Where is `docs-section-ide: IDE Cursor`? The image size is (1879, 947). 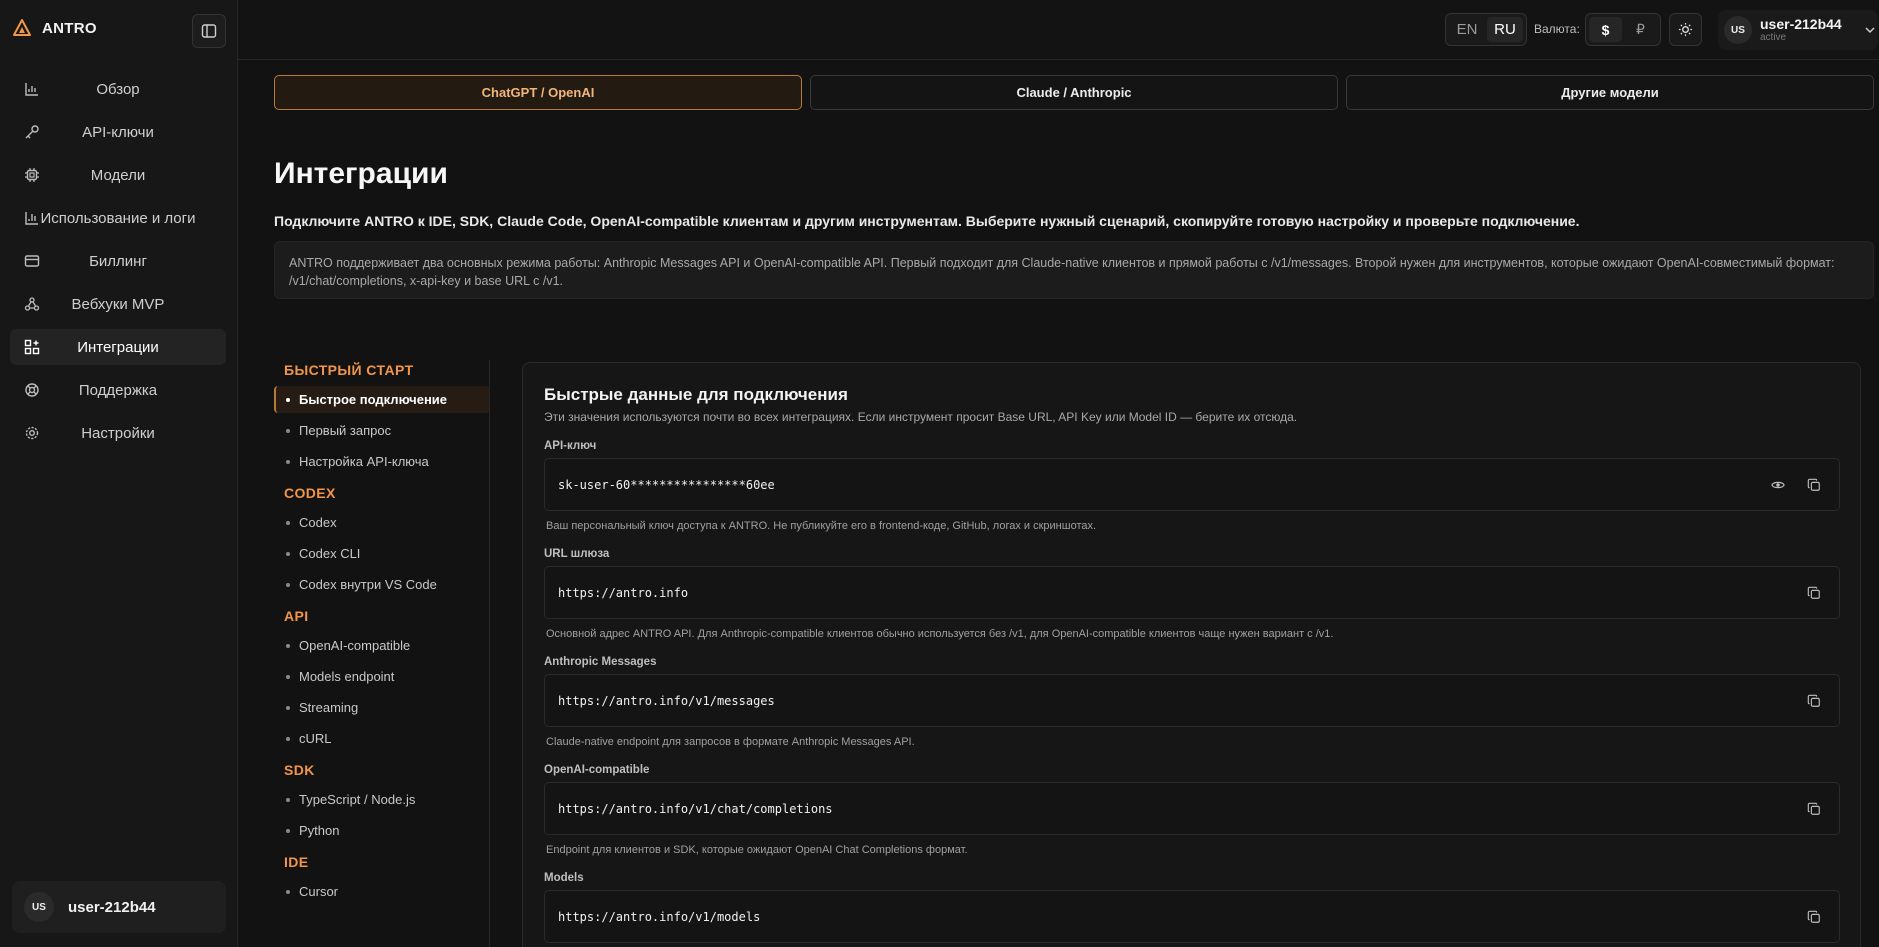
docs-section-ide: IDE Cursor is located at coordinates (382, 879).